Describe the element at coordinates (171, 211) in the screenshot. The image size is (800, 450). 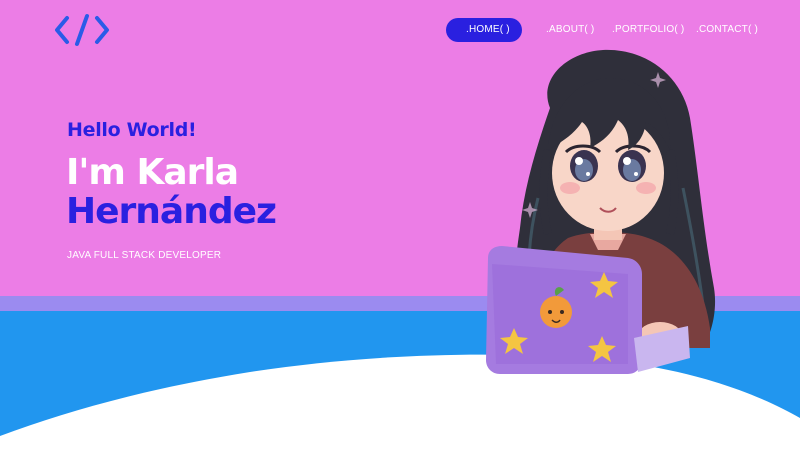
I see `name-line-2: Hernández` at that location.